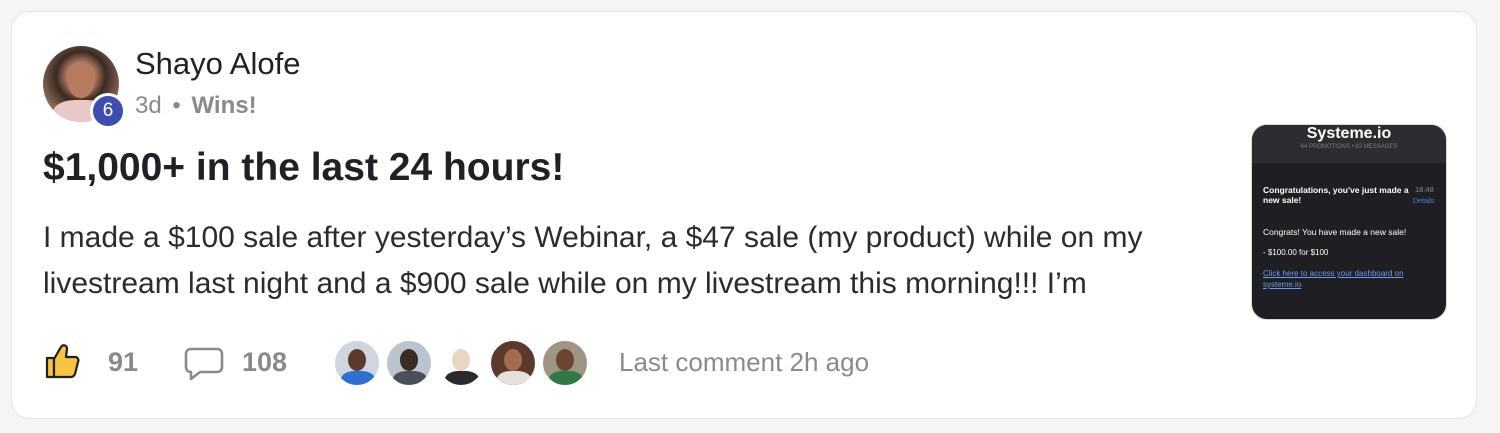 Image resolution: width=1500 pixels, height=433 pixels. Describe the element at coordinates (1424, 201) in the screenshot. I see `thumbnail-details: Details` at that location.